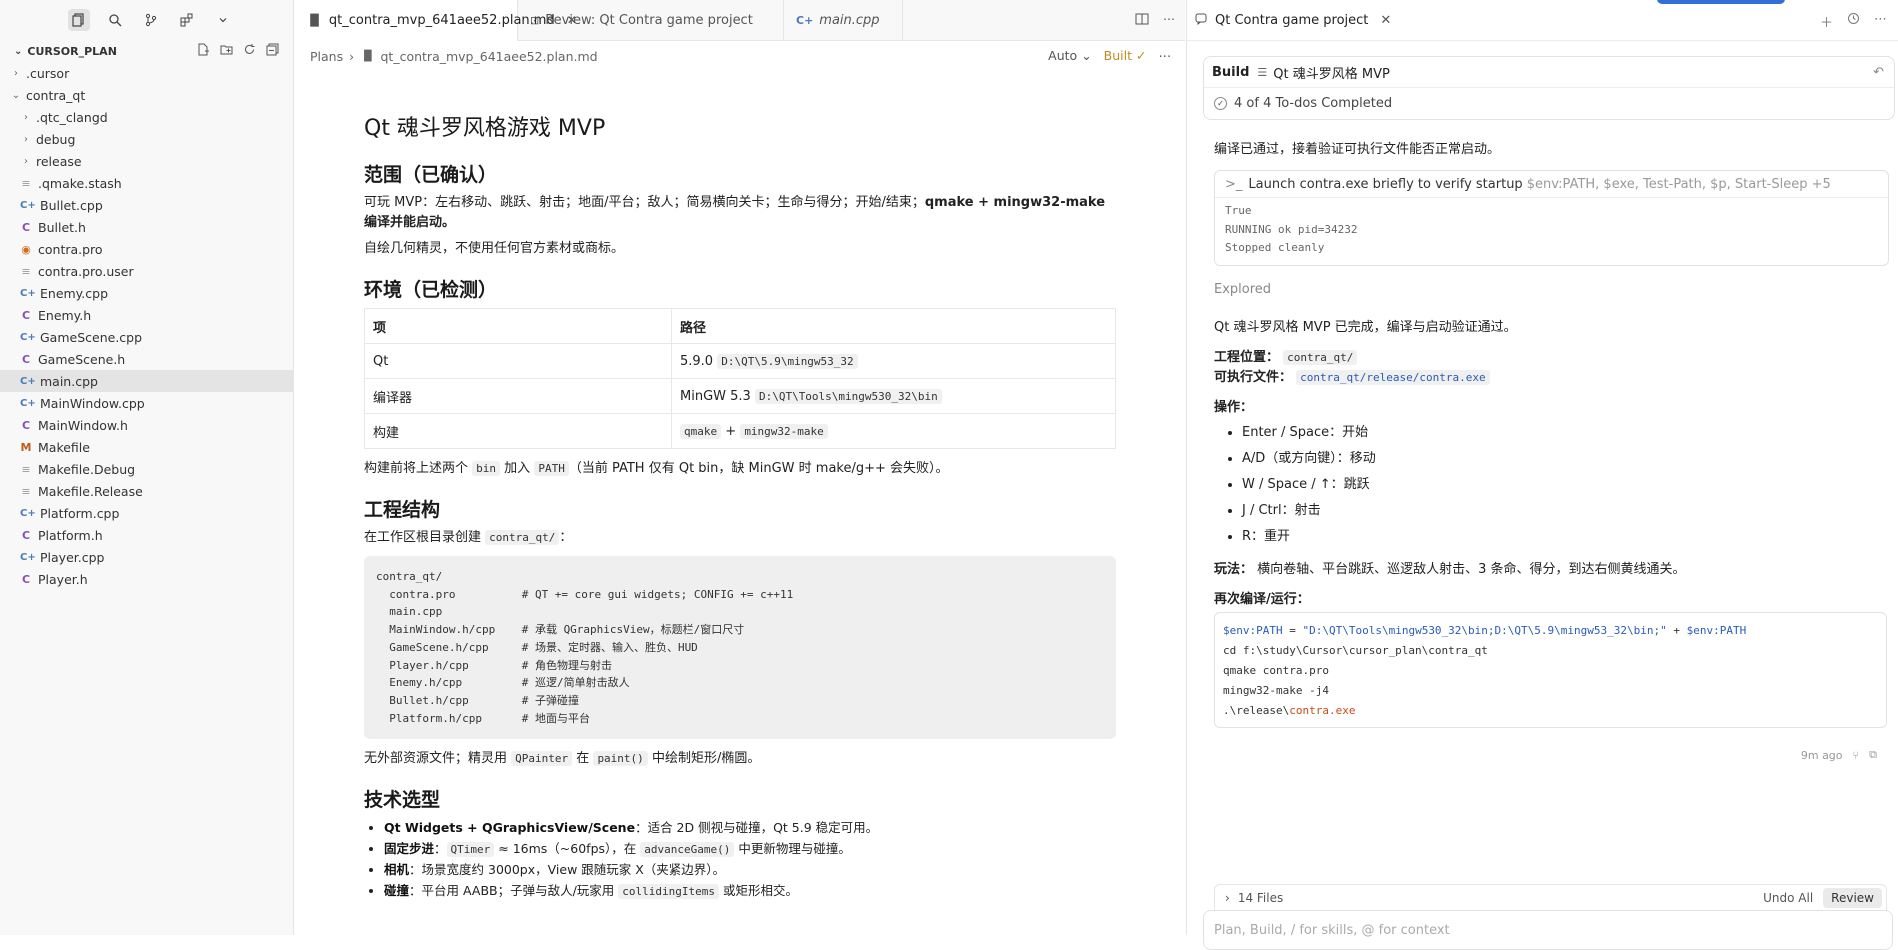 This screenshot has height=950, width=1898. Describe the element at coordinates (1260, 898) in the screenshot. I see `files-count: 14 Files` at that location.